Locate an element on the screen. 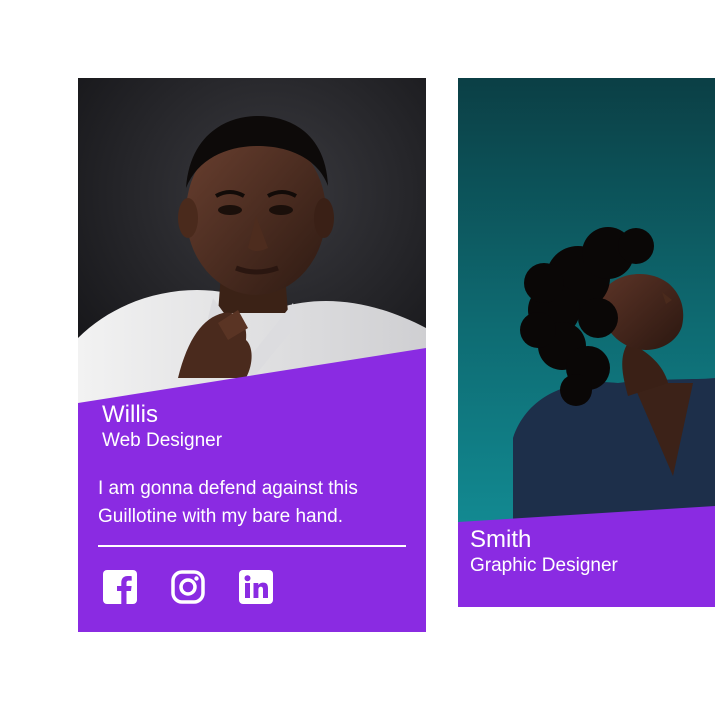 This screenshot has width=715, height=716. divider is located at coordinates (252, 546).